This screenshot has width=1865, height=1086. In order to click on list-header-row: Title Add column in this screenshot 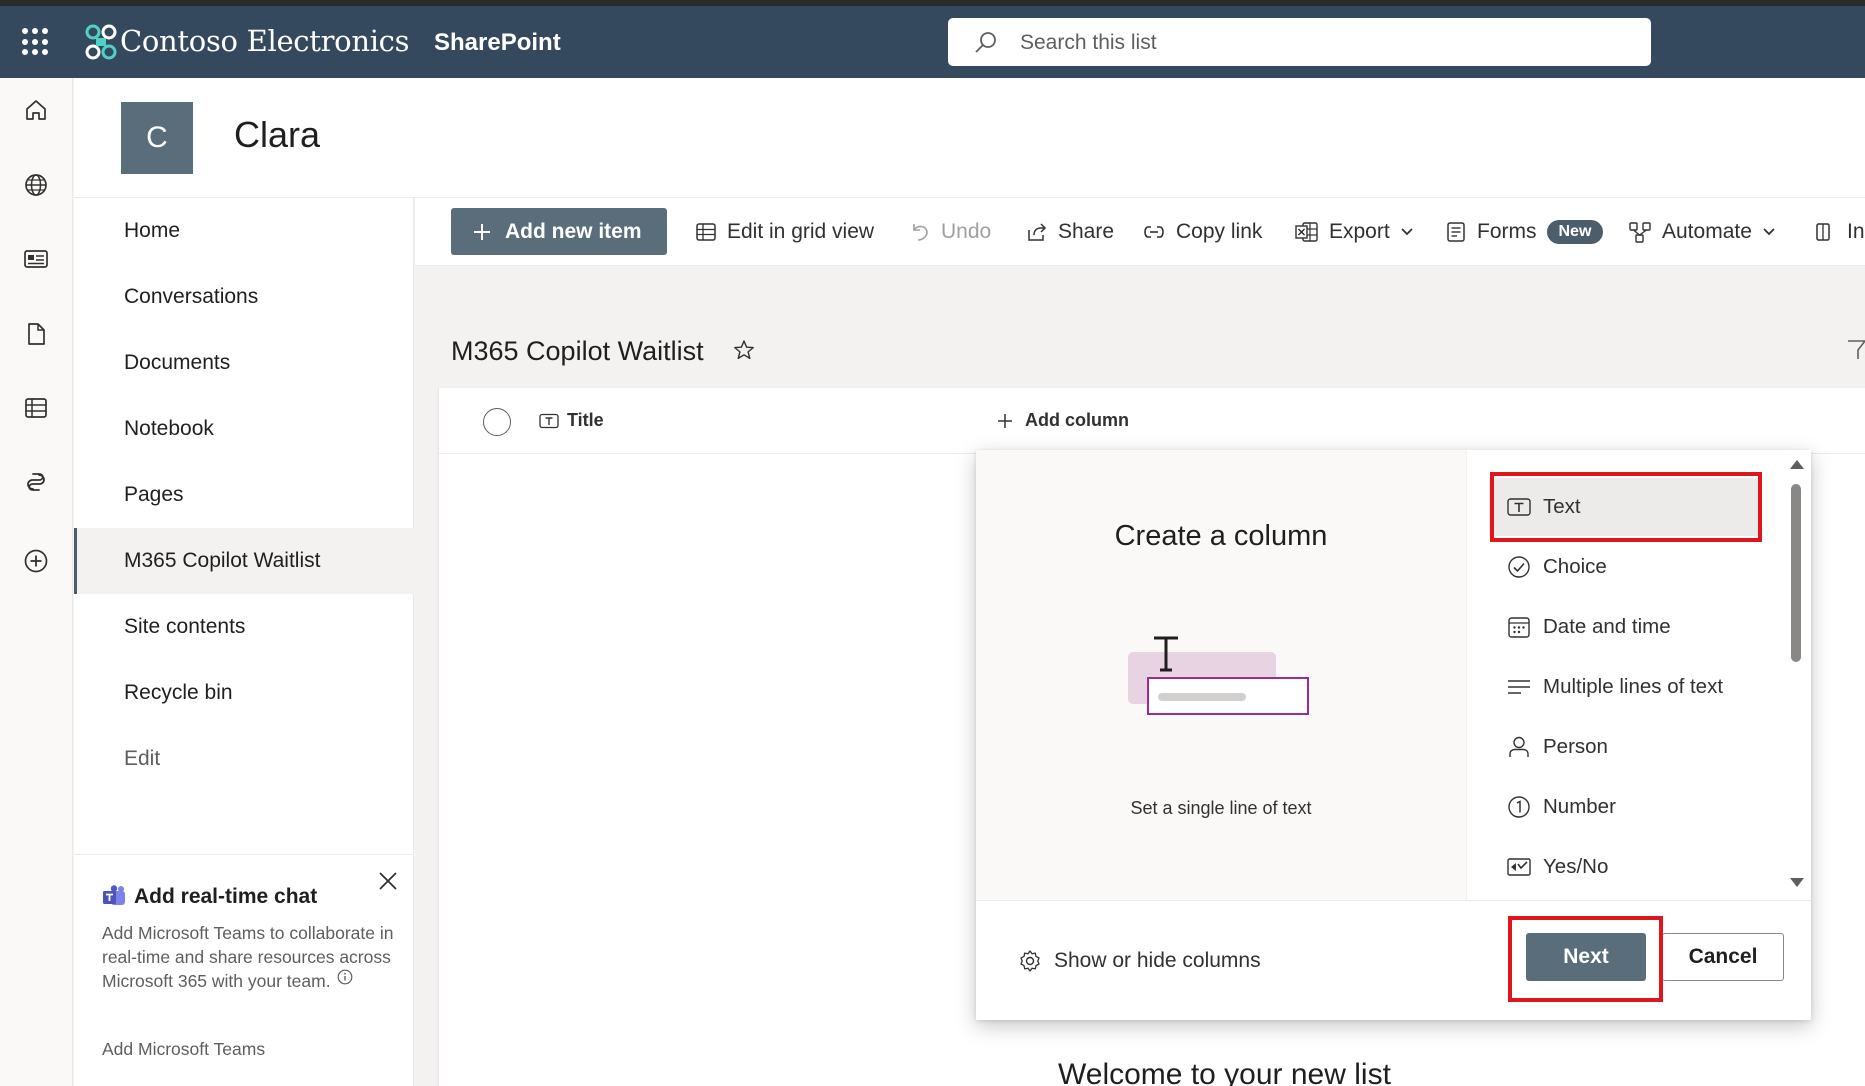, I will do `click(1152, 421)`.